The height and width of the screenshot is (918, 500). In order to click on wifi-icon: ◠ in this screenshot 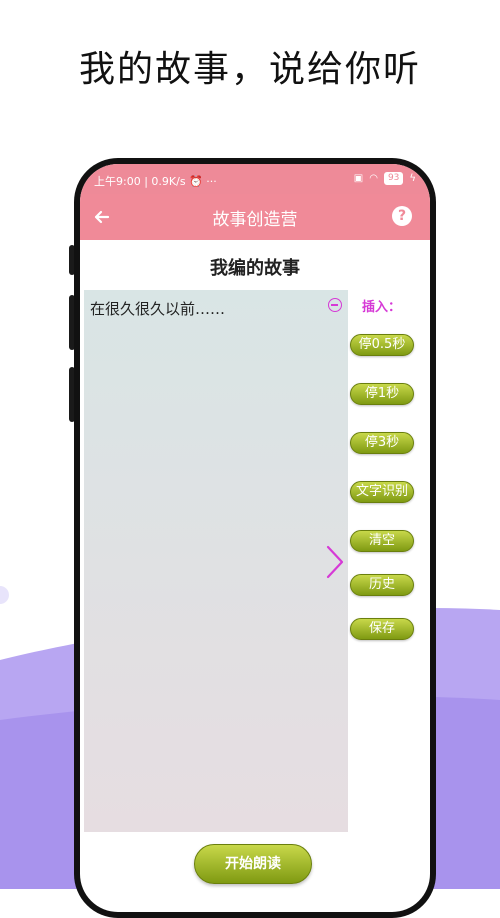, I will do `click(373, 178)`.